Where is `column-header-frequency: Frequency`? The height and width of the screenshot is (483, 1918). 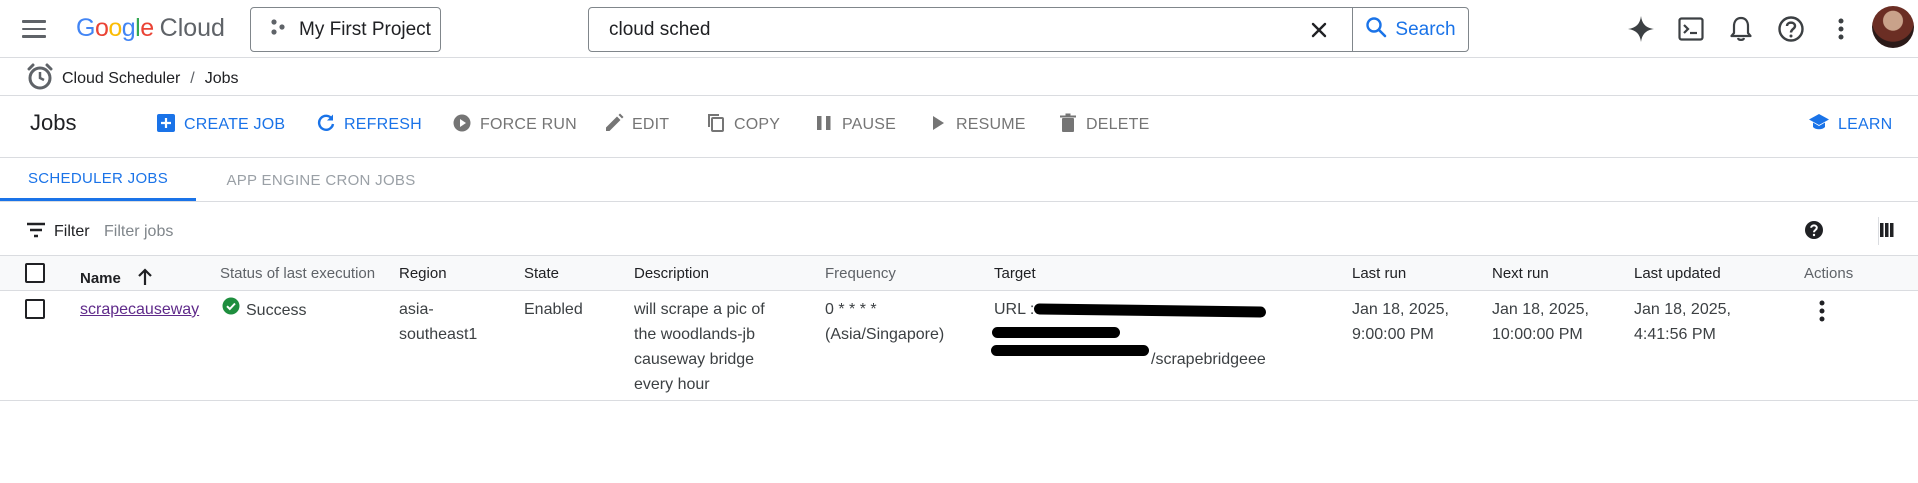
column-header-frequency: Frequency is located at coordinates (860, 273).